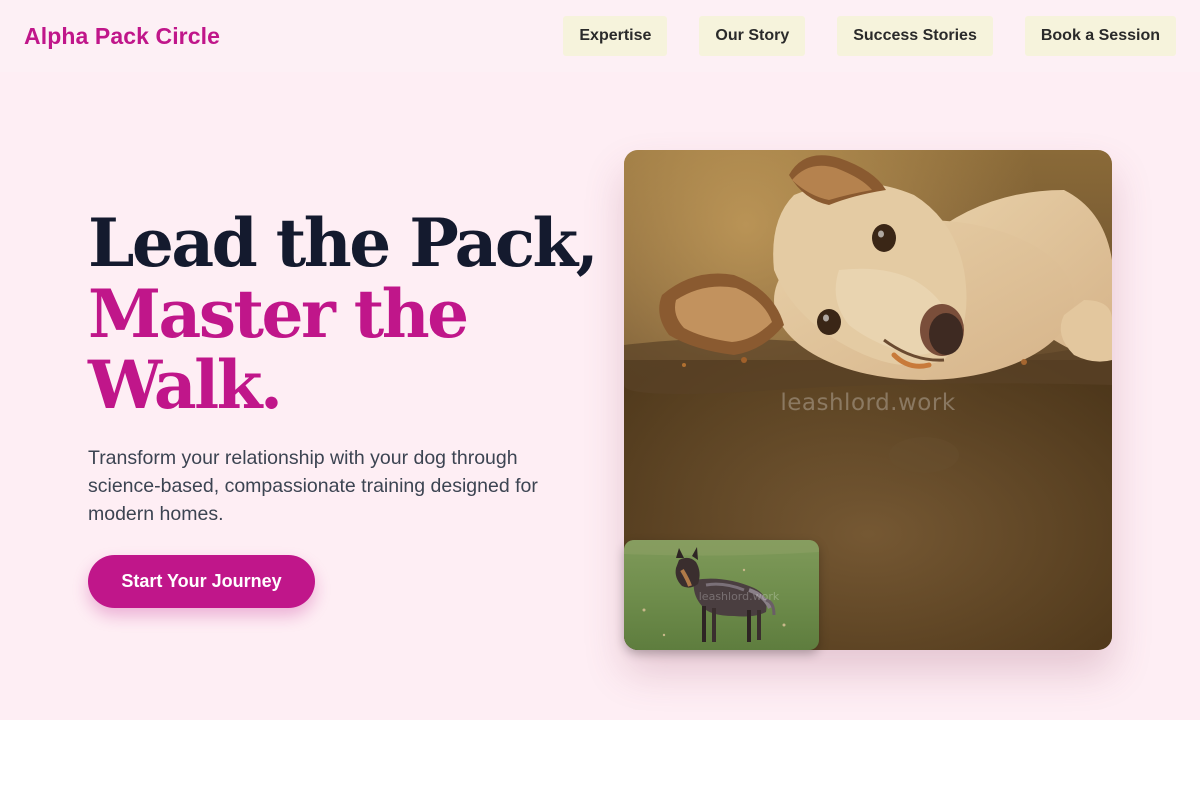 Image resolution: width=1200 pixels, height=800 pixels. What do you see at coordinates (1100, 36) in the screenshot?
I see `nav-link-book-a-session: Book a Session` at bounding box center [1100, 36].